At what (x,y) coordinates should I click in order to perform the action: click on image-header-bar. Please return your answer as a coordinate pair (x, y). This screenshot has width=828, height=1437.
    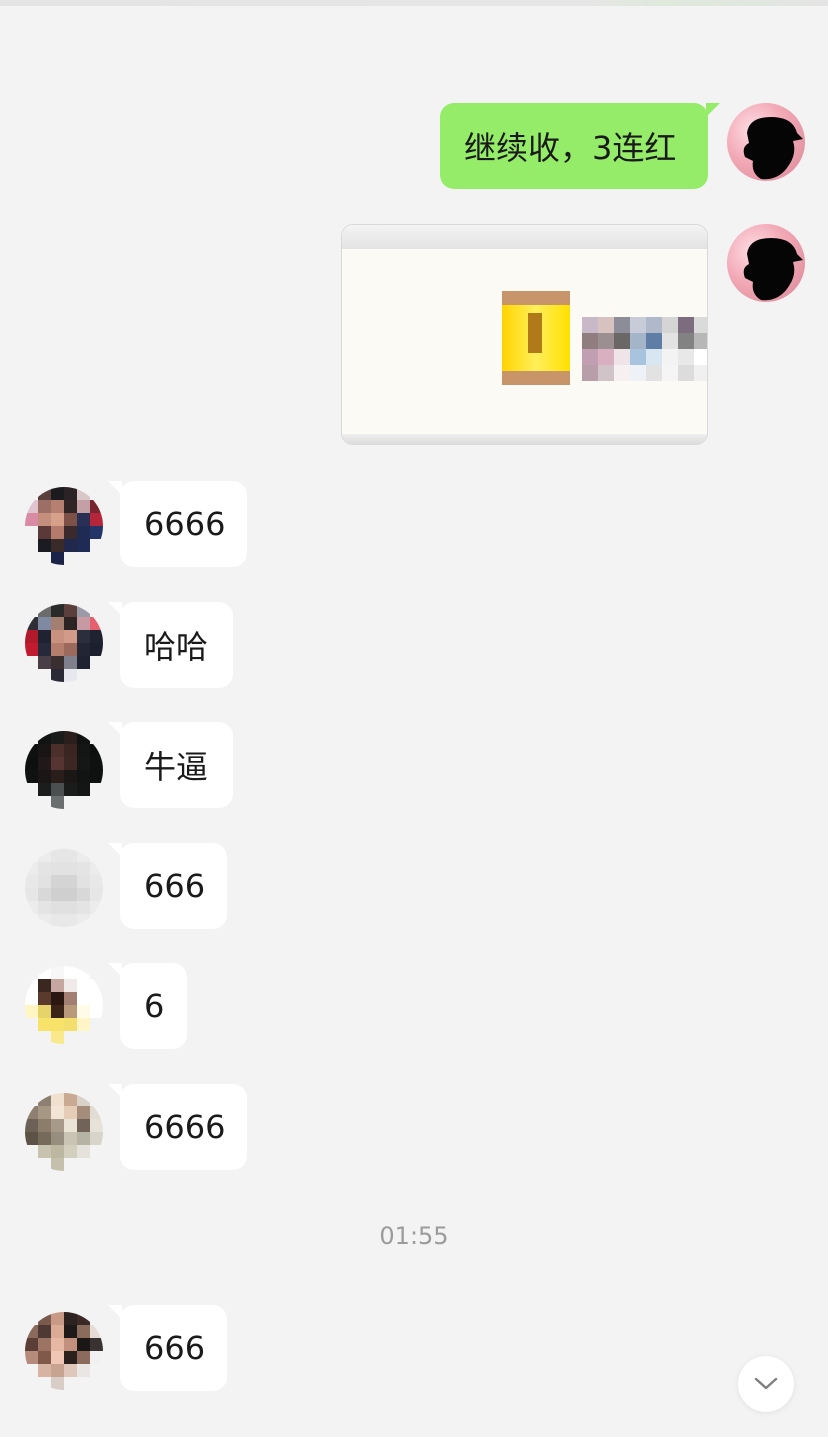
    Looking at the image, I should click on (524, 237).